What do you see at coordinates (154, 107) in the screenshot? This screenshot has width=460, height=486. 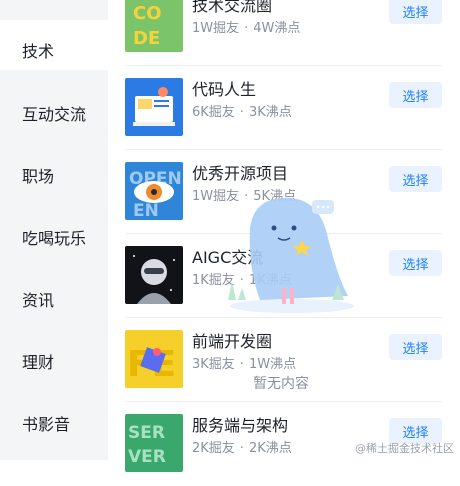 I see `coding-life-icon` at bounding box center [154, 107].